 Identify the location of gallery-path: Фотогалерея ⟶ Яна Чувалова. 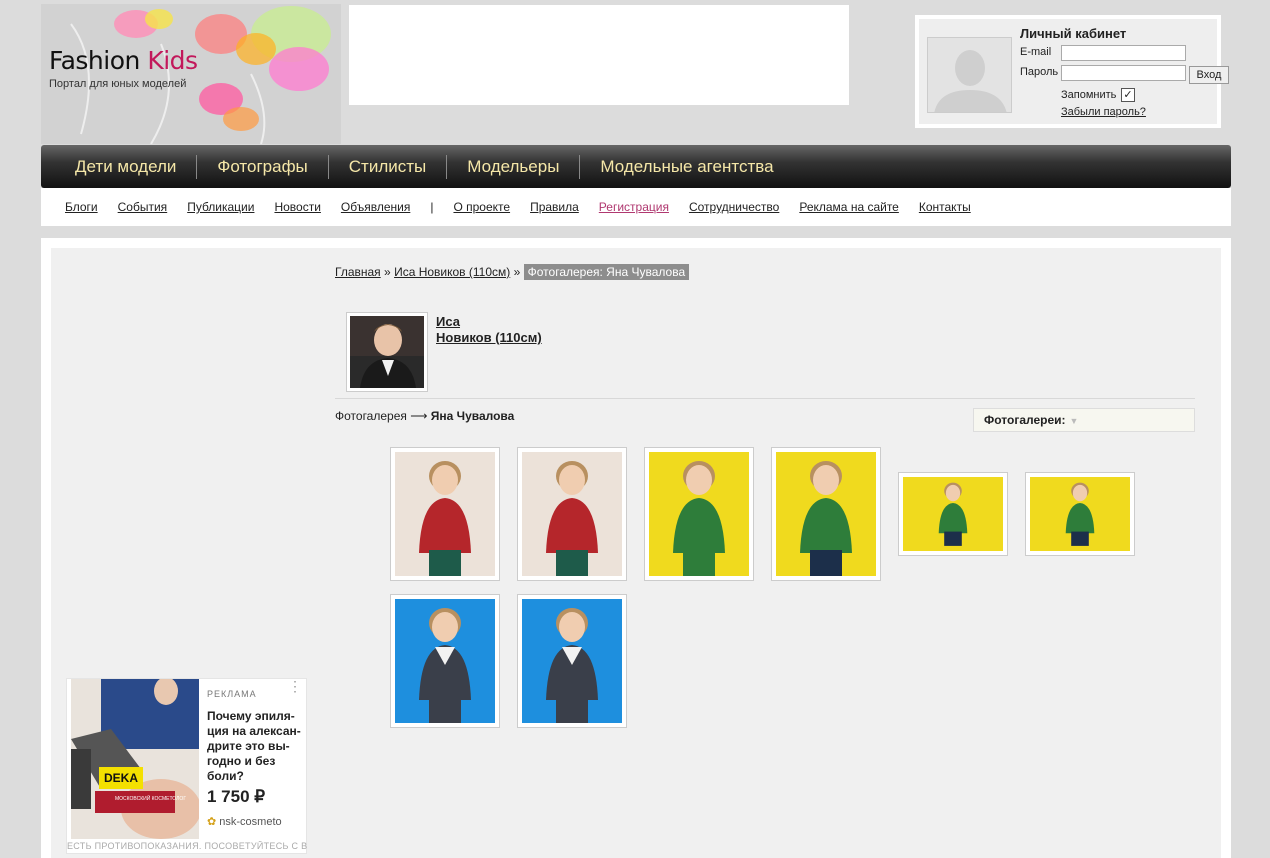
(425, 416).